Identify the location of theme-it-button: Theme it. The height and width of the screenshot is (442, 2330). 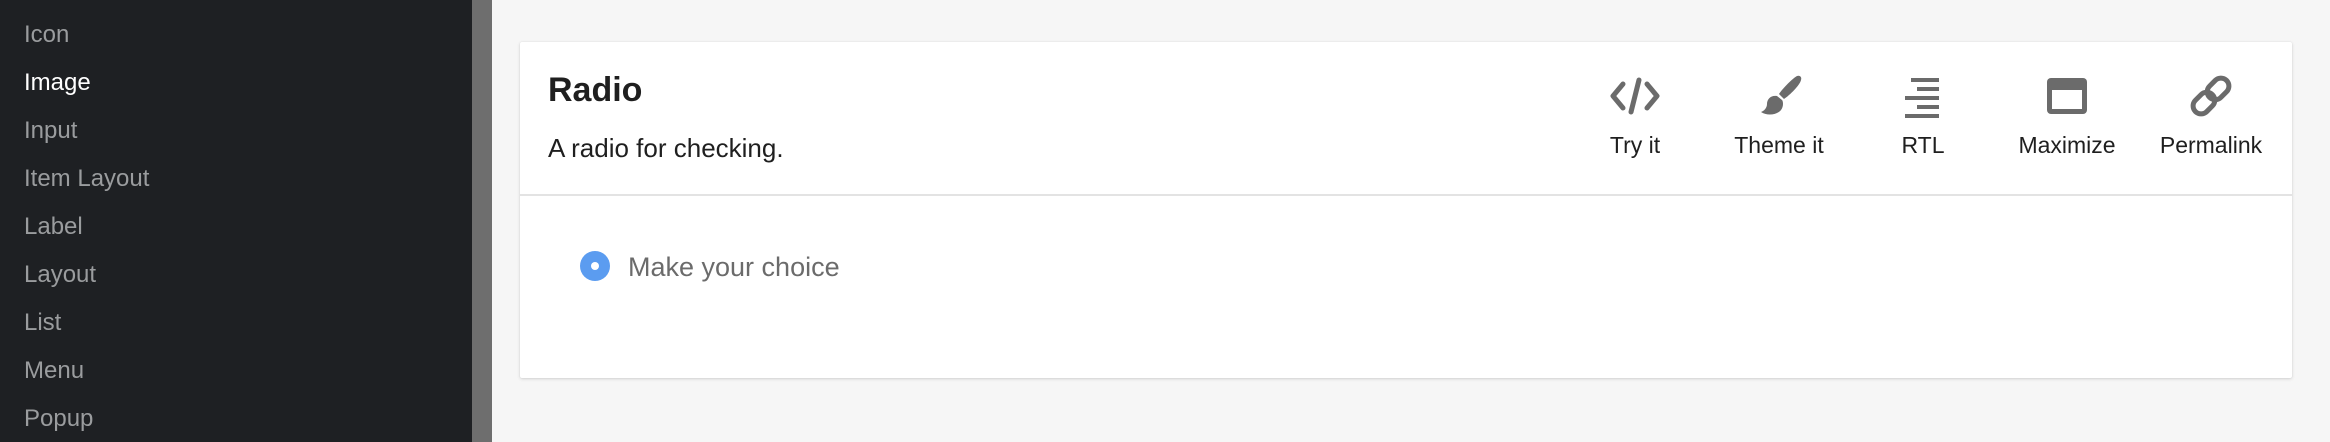
(1779, 122).